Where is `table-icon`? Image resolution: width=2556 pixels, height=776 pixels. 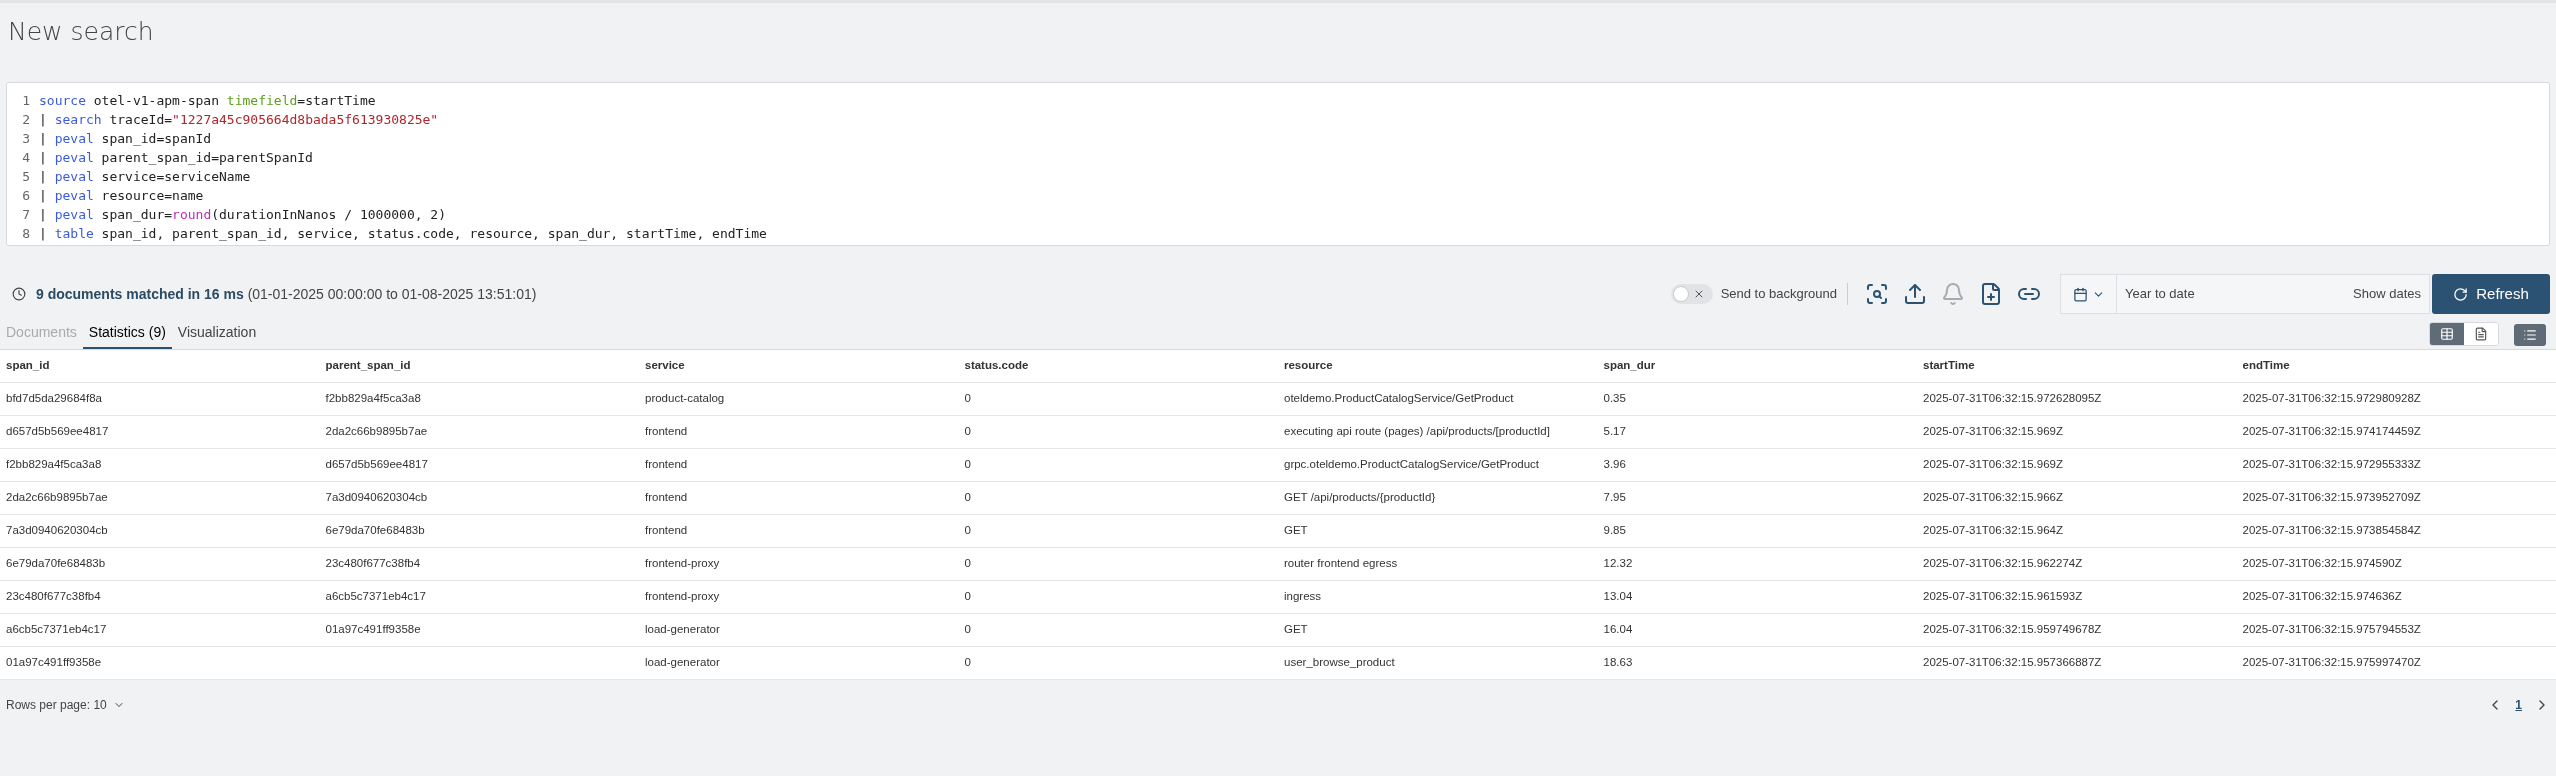
table-icon is located at coordinates (2447, 334).